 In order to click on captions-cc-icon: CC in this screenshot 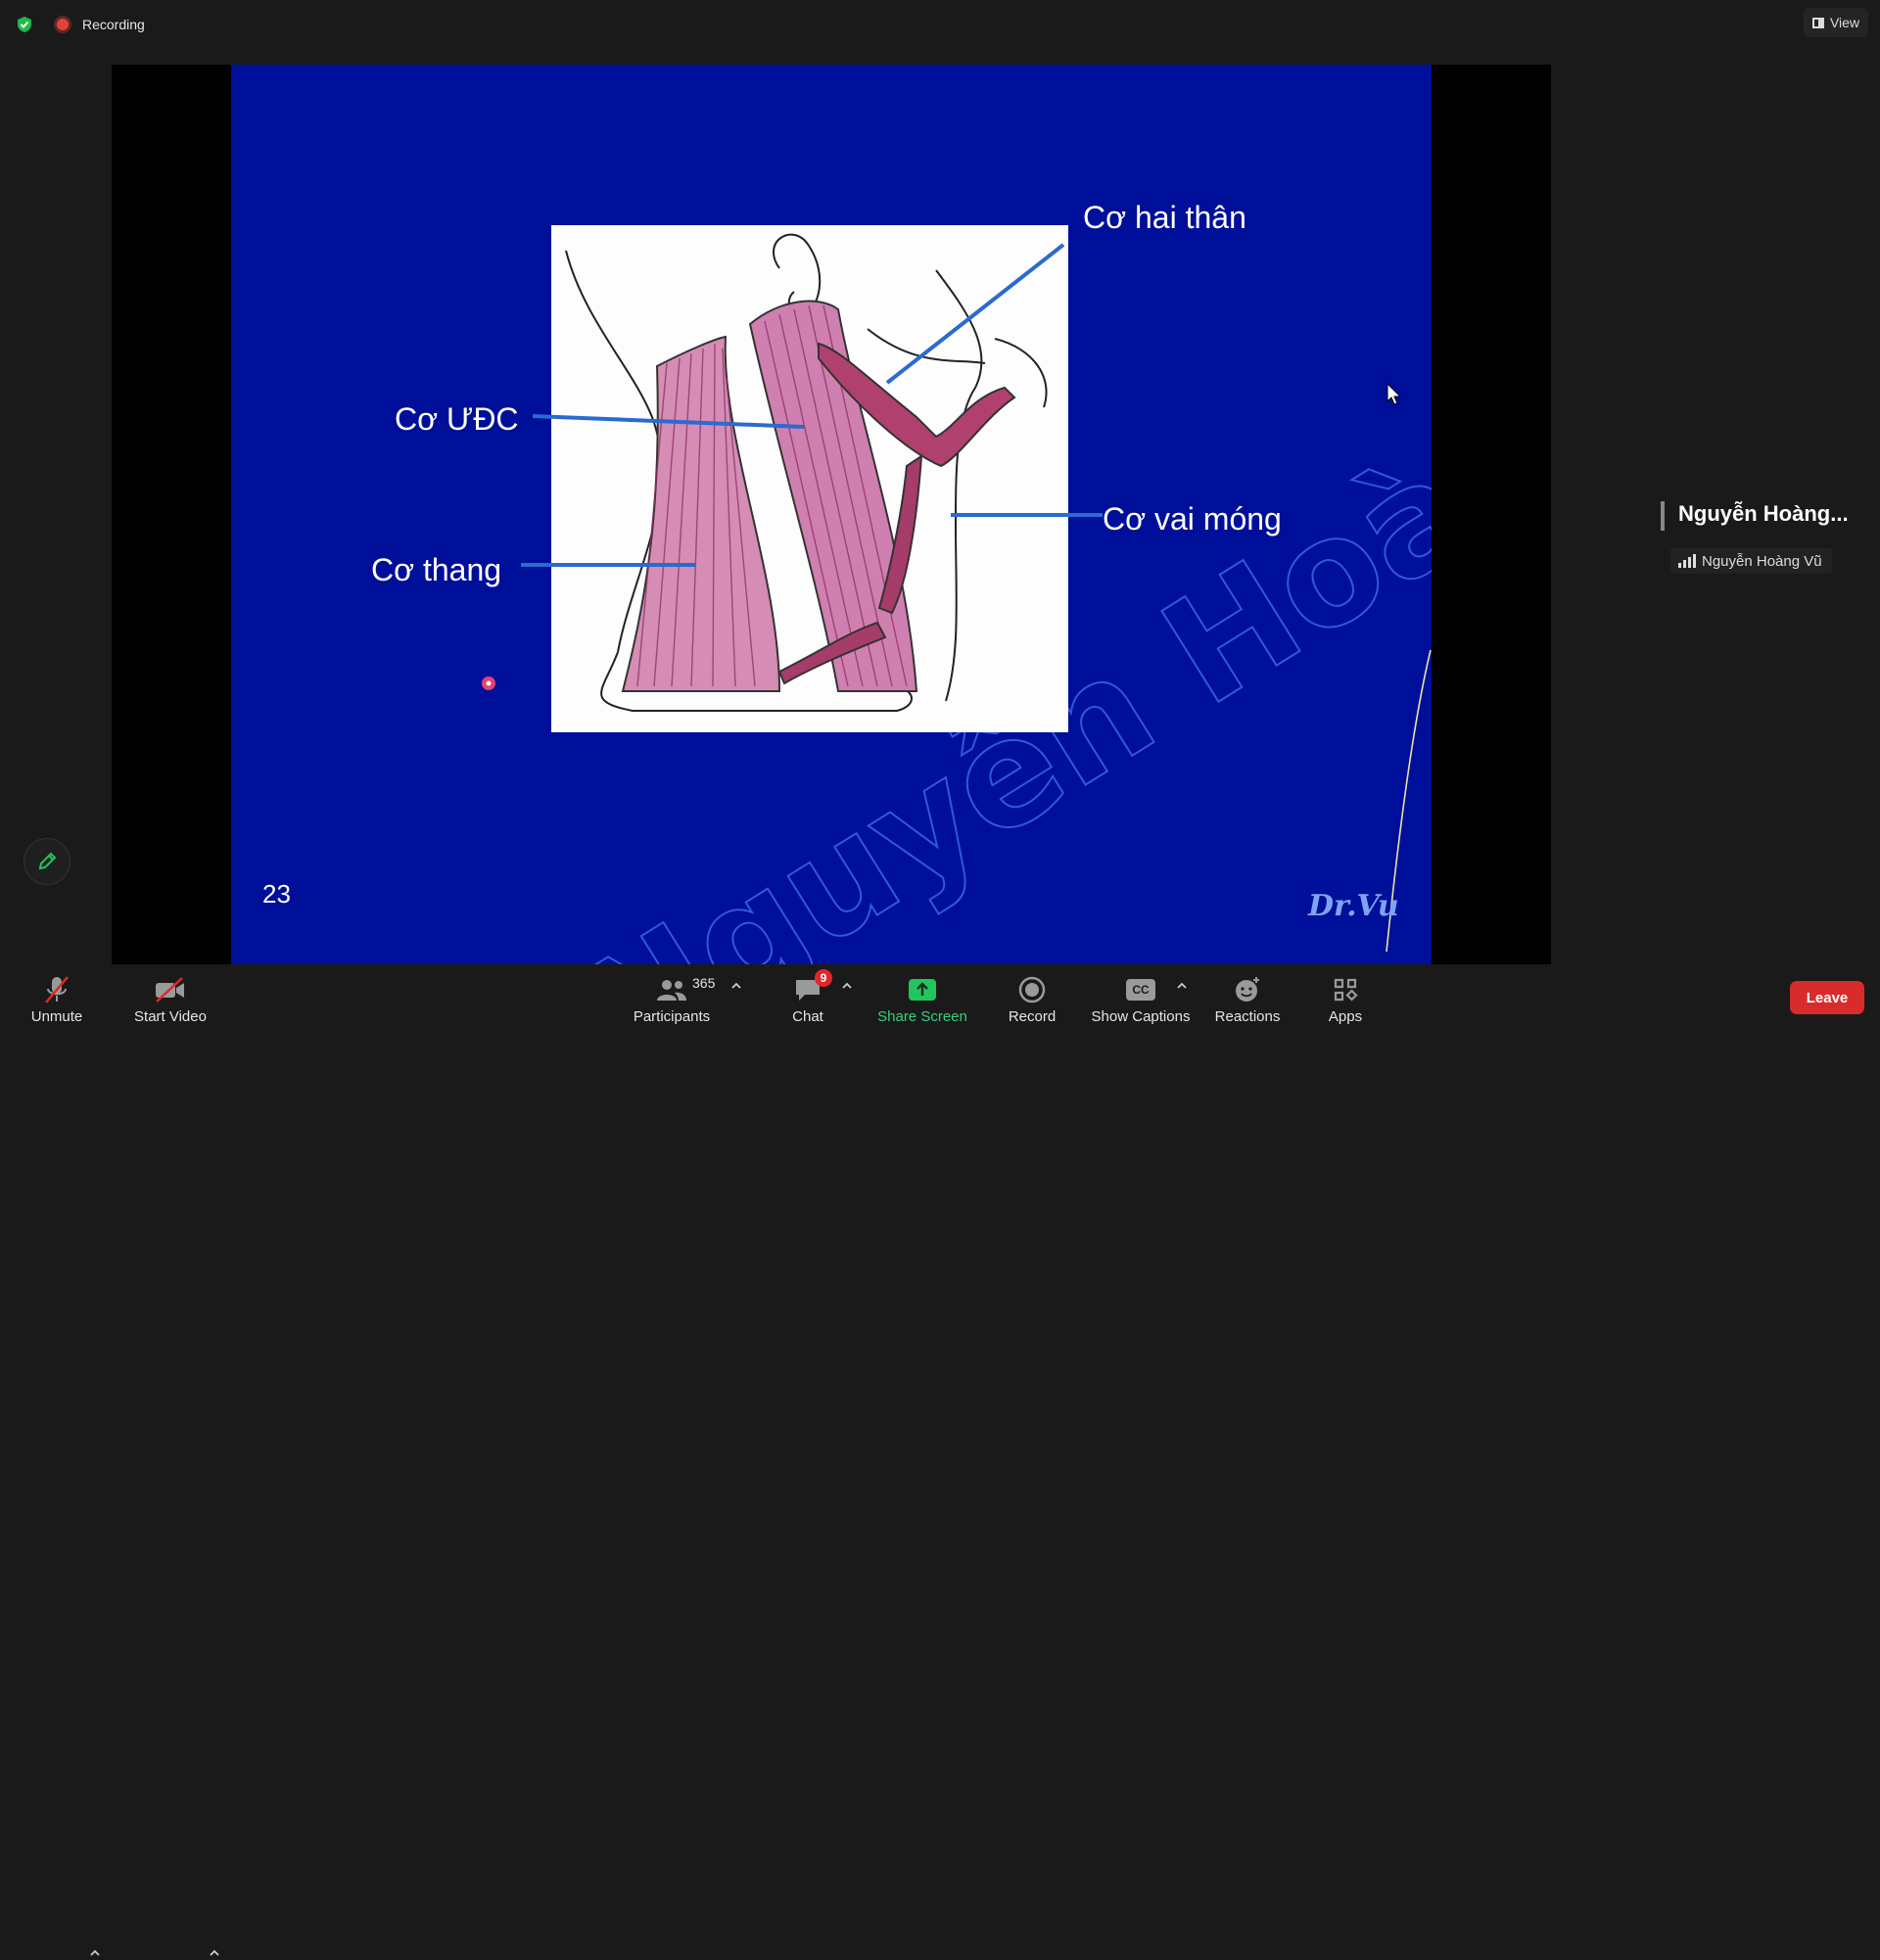, I will do `click(1140, 990)`.